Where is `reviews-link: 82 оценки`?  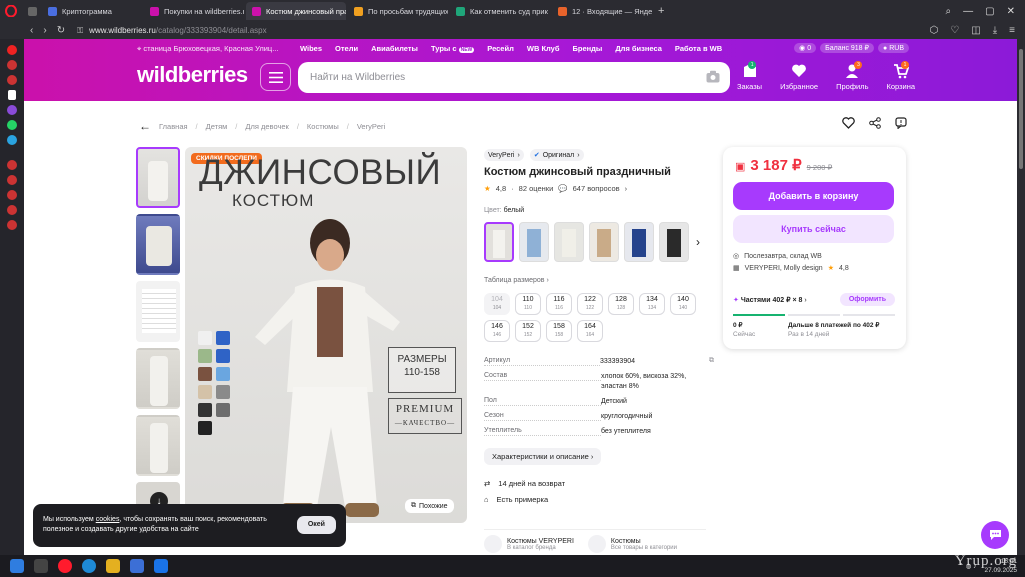
reviews-link: 82 оценки is located at coordinates (536, 188).